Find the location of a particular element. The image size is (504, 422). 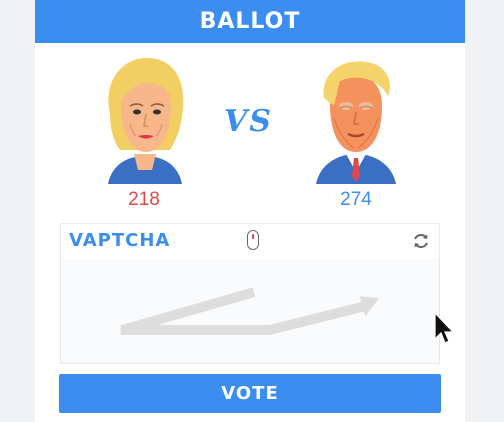

captcha-toolbar: VAPTCHA is located at coordinates (250, 241).